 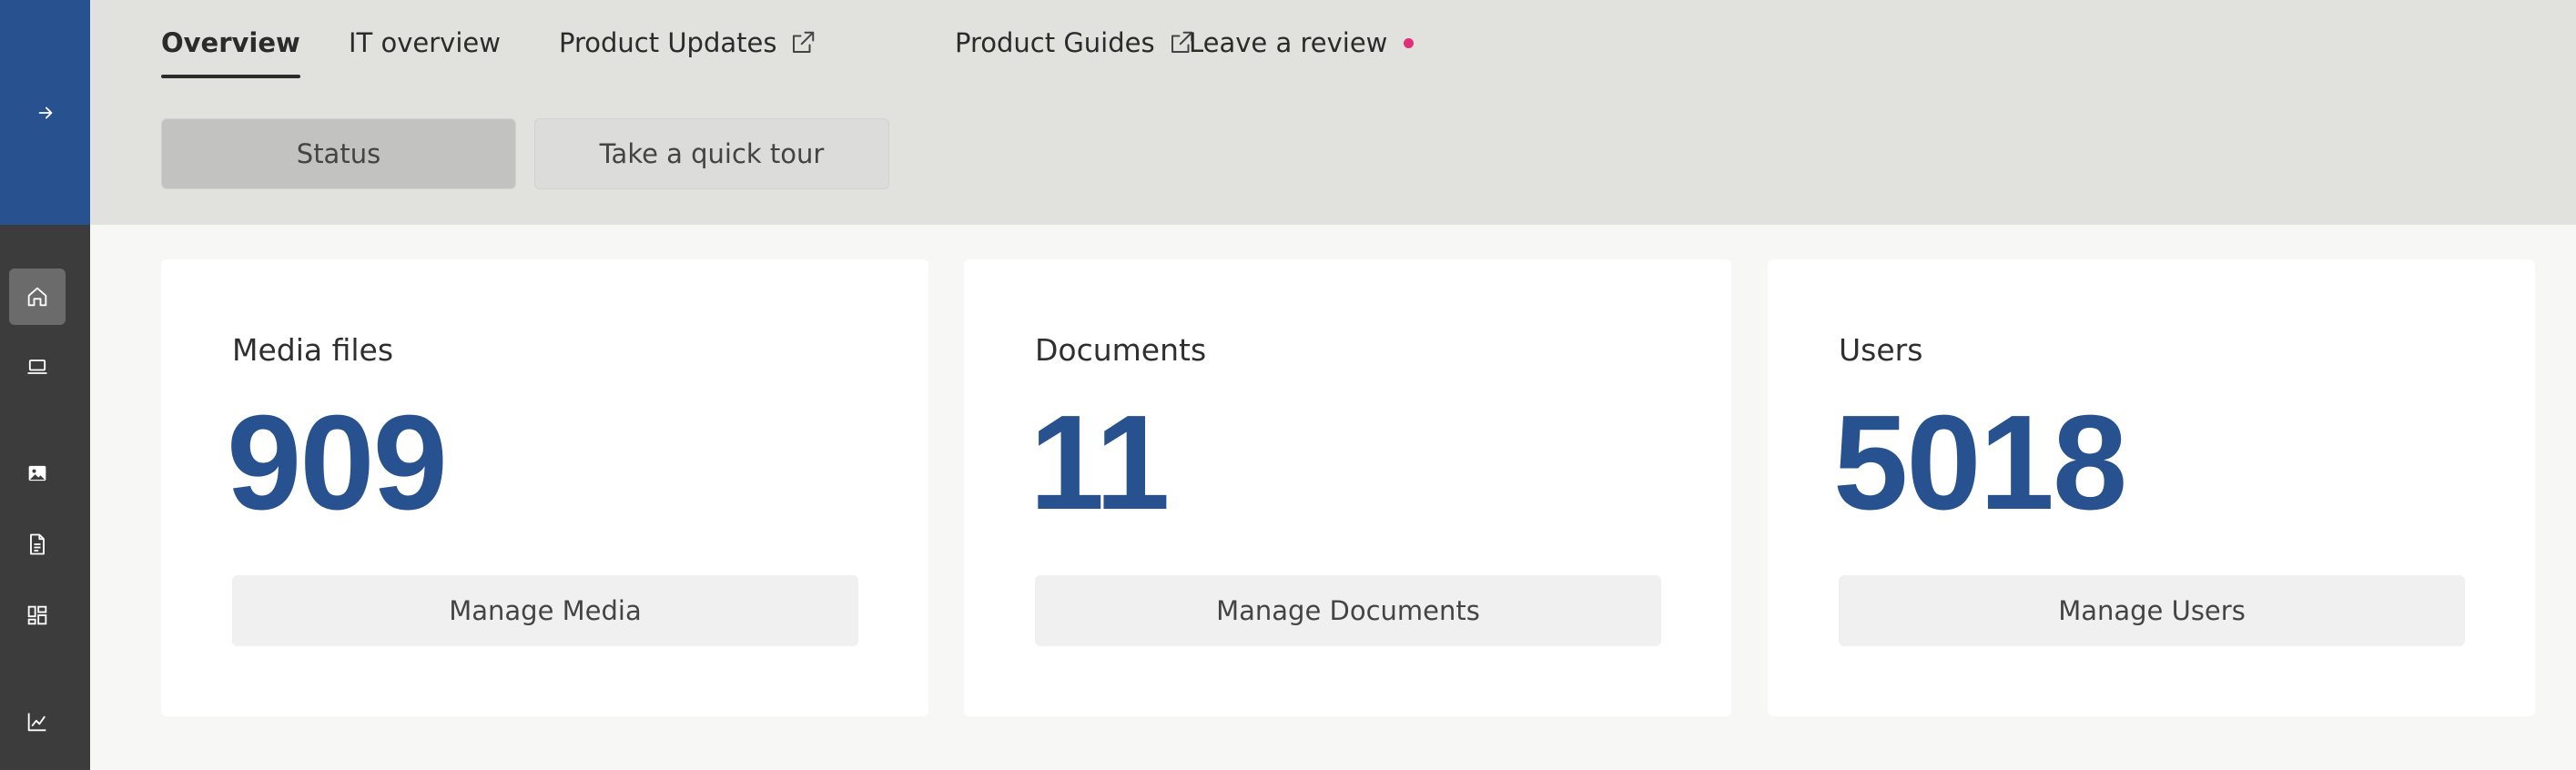 I want to click on tab-it-overview: IT overview, so click(x=425, y=42).